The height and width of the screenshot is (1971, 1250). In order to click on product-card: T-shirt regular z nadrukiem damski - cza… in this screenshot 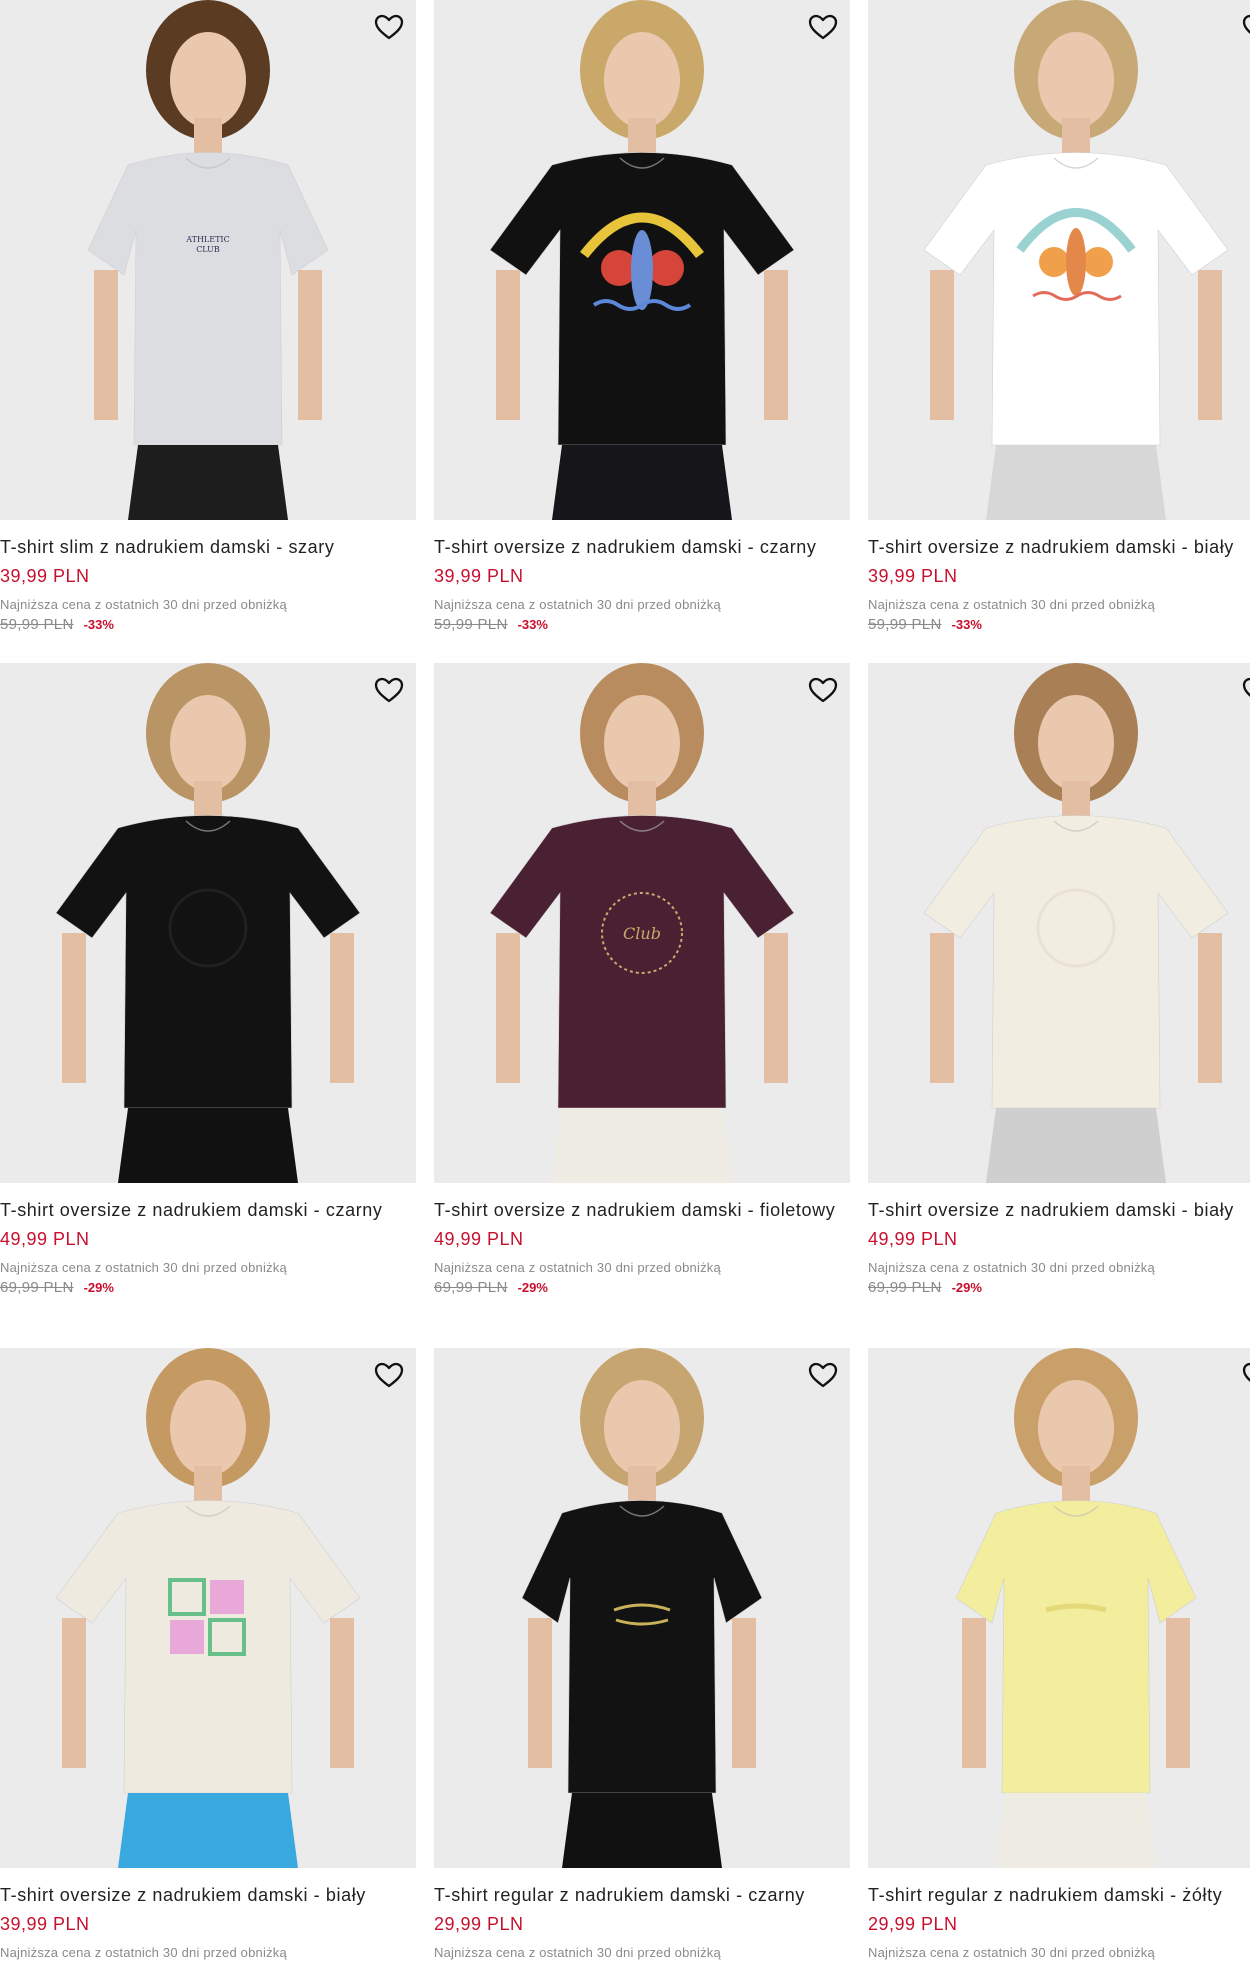, I will do `click(642, 1654)`.